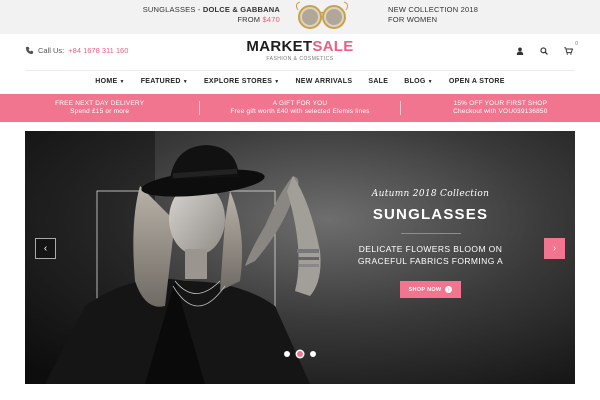 The image size is (600, 400). What do you see at coordinates (106, 81) in the screenshot?
I see `nav-item-label: HOME` at bounding box center [106, 81].